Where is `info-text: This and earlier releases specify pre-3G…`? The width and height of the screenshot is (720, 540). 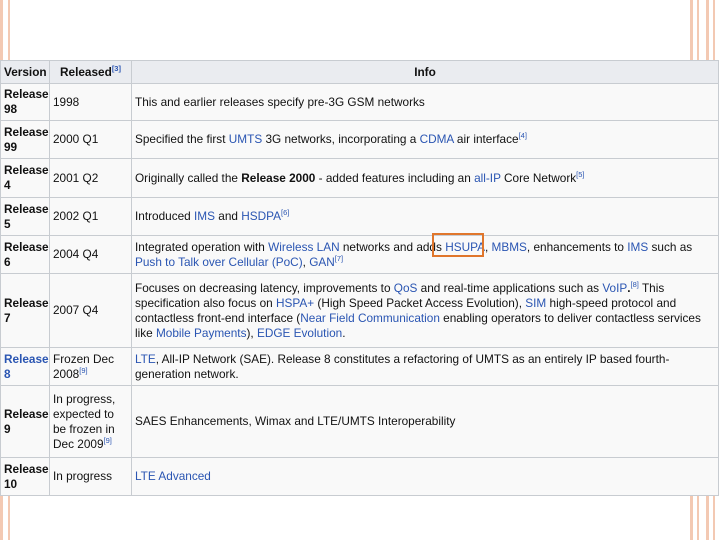 info-text: This and earlier releases specify pre-3G… is located at coordinates (280, 101).